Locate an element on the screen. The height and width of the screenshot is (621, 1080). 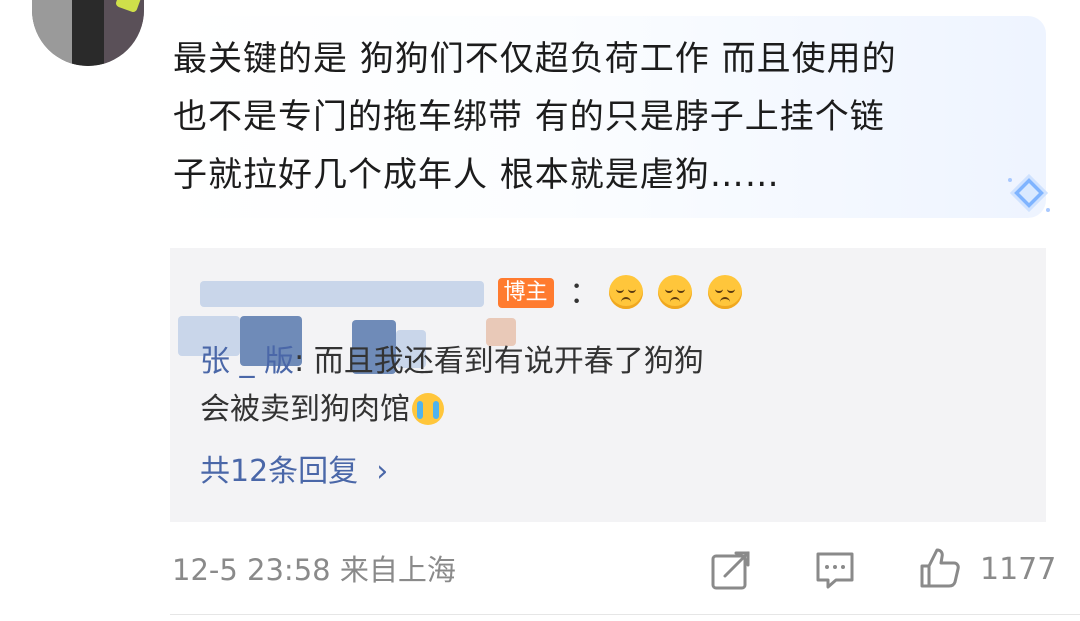
reply-text: : 而且我还看到有说开春了狗狗 is located at coordinates (499, 361).